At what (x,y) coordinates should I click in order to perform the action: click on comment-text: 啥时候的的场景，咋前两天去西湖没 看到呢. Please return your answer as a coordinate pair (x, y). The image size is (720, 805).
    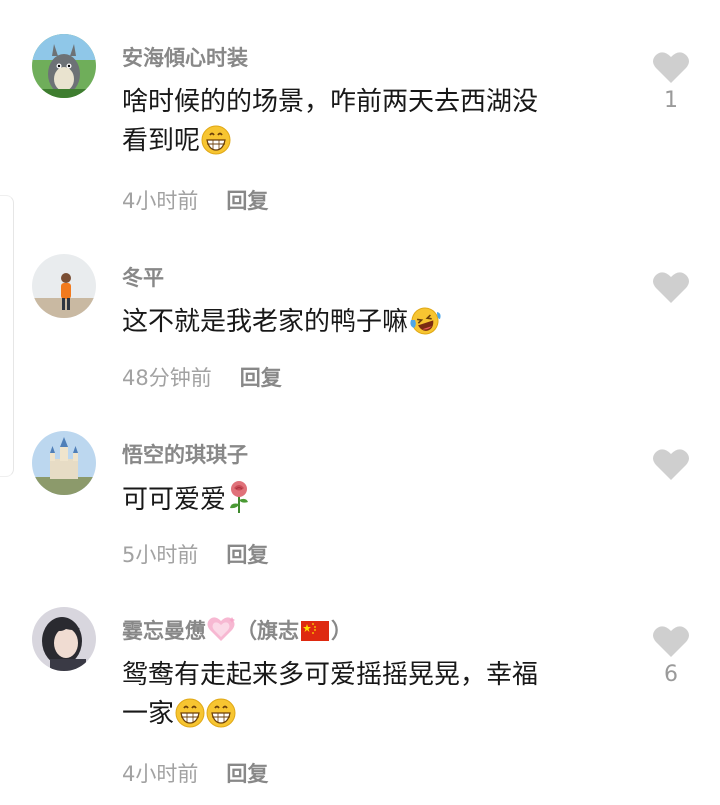
    Looking at the image, I should click on (362, 125).